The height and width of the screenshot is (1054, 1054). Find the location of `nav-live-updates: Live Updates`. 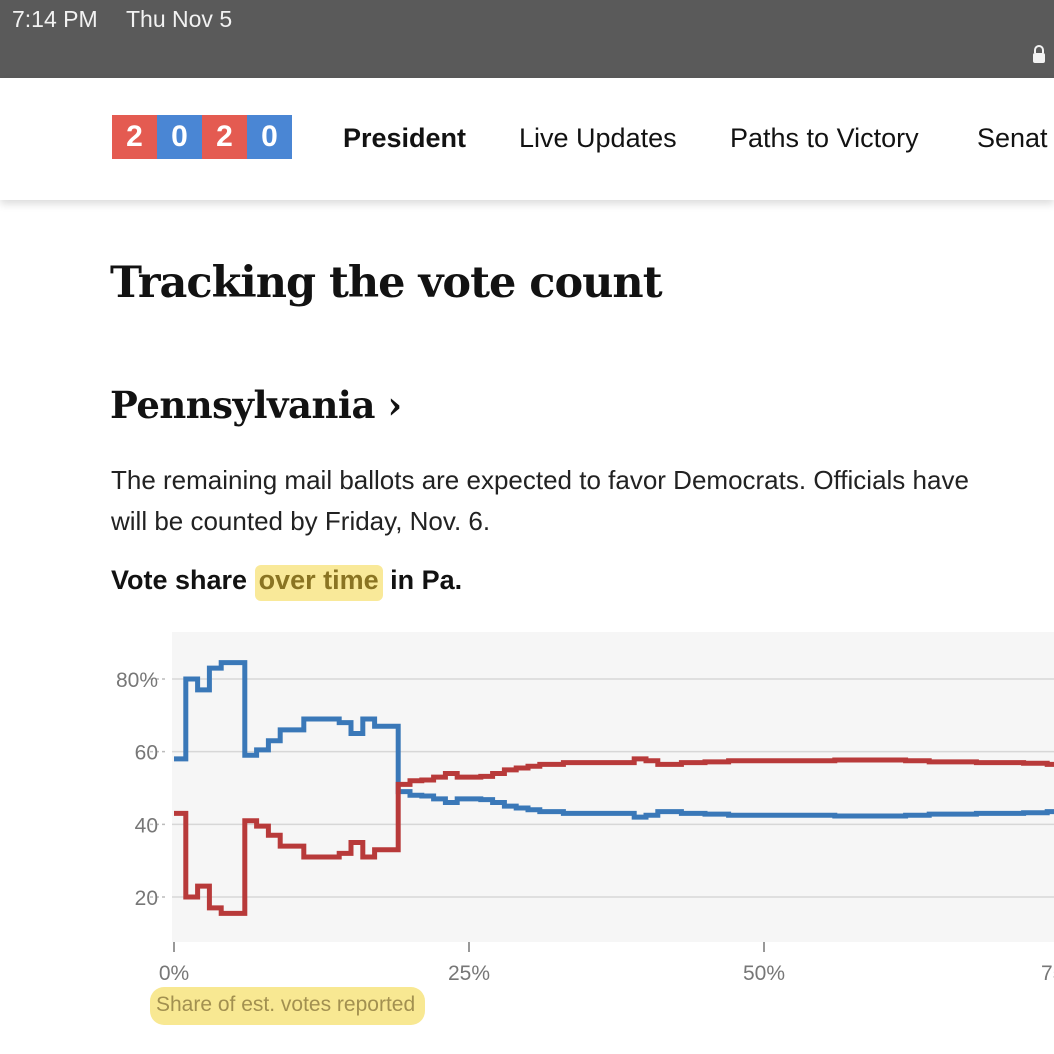

nav-live-updates: Live Updates is located at coordinates (598, 138).